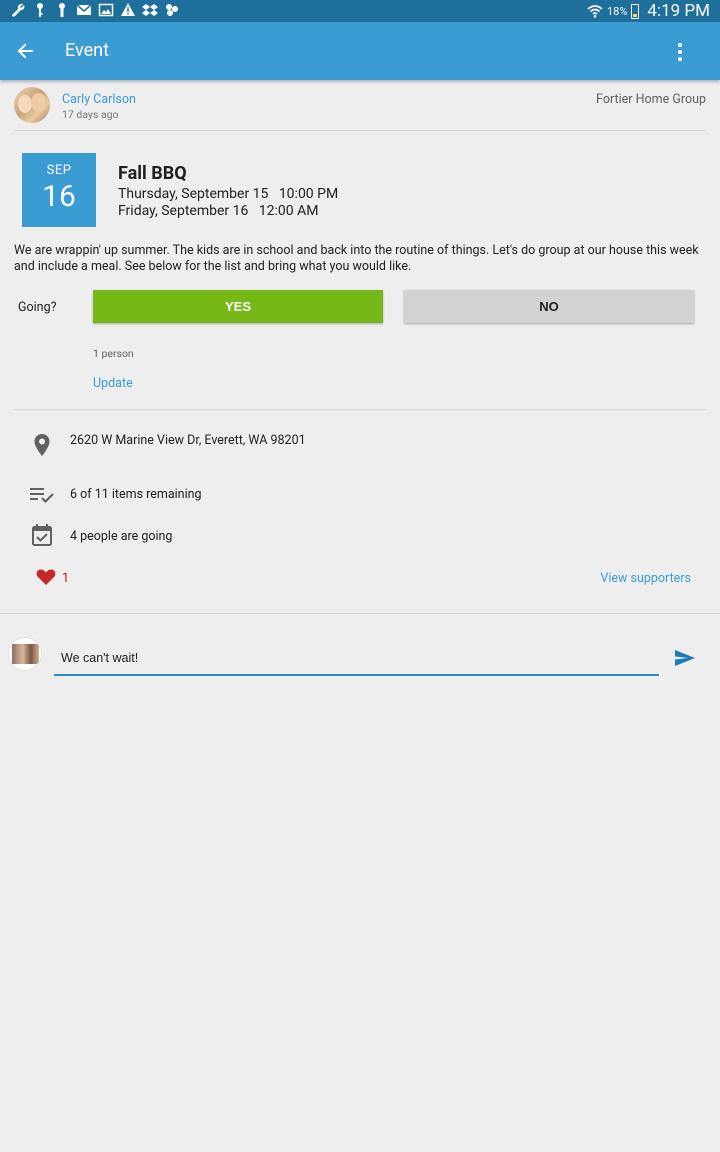  Describe the element at coordinates (99, 99) in the screenshot. I see `author-name-link: Carly Carlson` at that location.